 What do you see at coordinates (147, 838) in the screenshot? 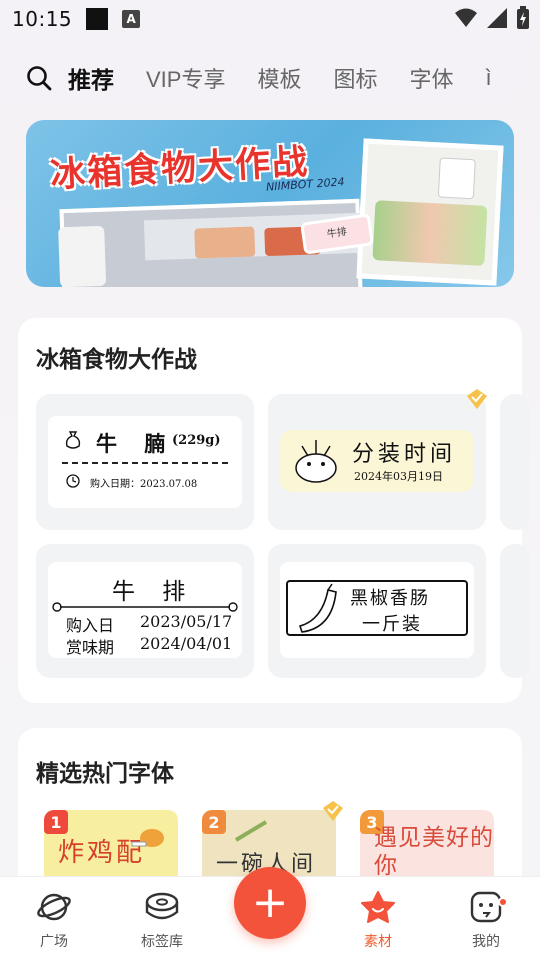
I see `chicken-leg-icon` at bounding box center [147, 838].